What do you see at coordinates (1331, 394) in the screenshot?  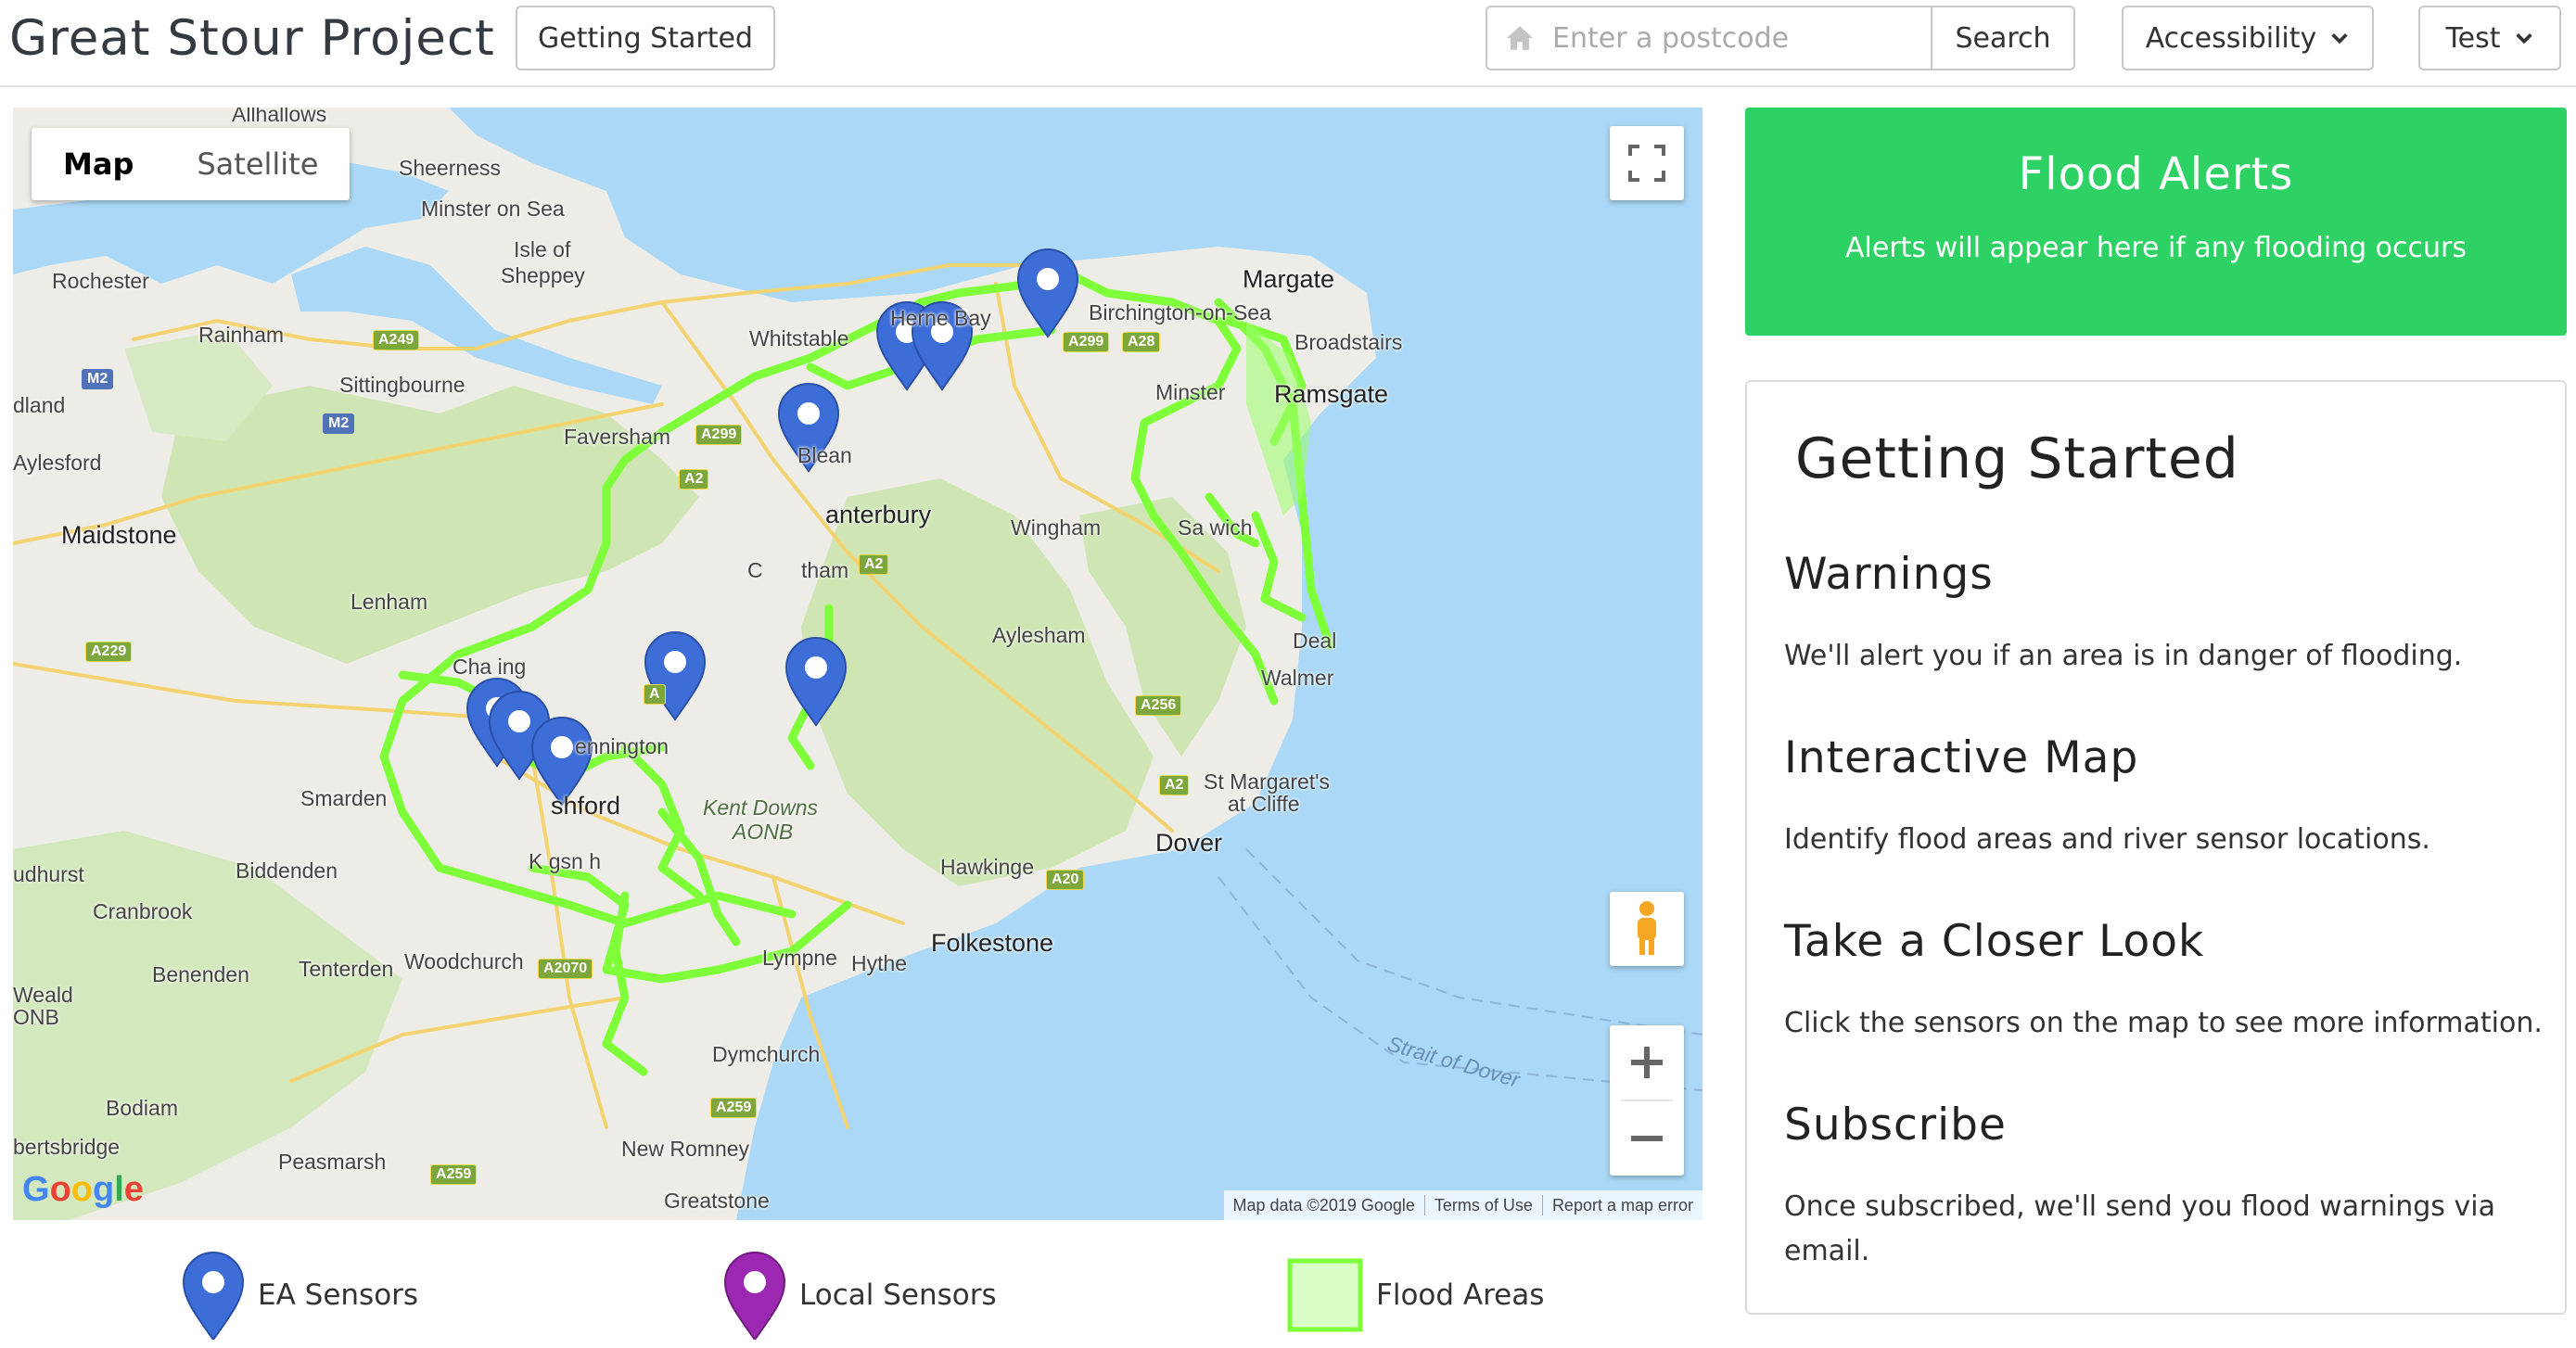 I see `map-label: Ramsgate` at bounding box center [1331, 394].